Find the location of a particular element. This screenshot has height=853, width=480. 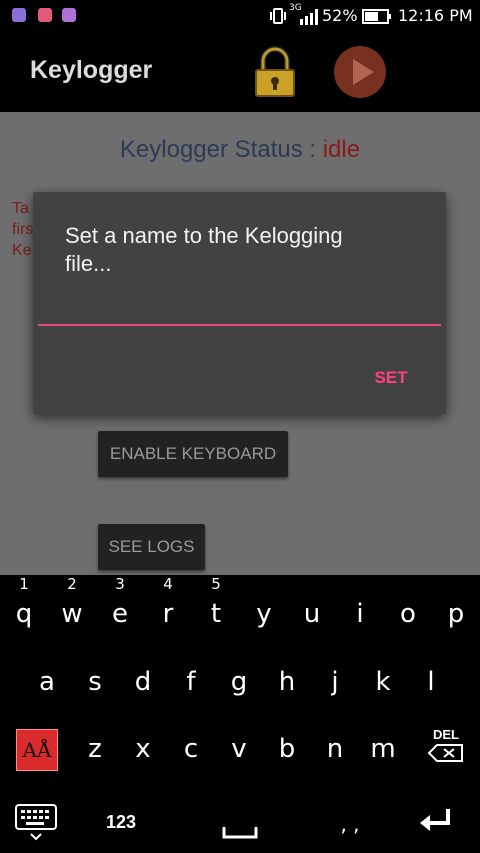

key-e: 3e is located at coordinates (120, 606).